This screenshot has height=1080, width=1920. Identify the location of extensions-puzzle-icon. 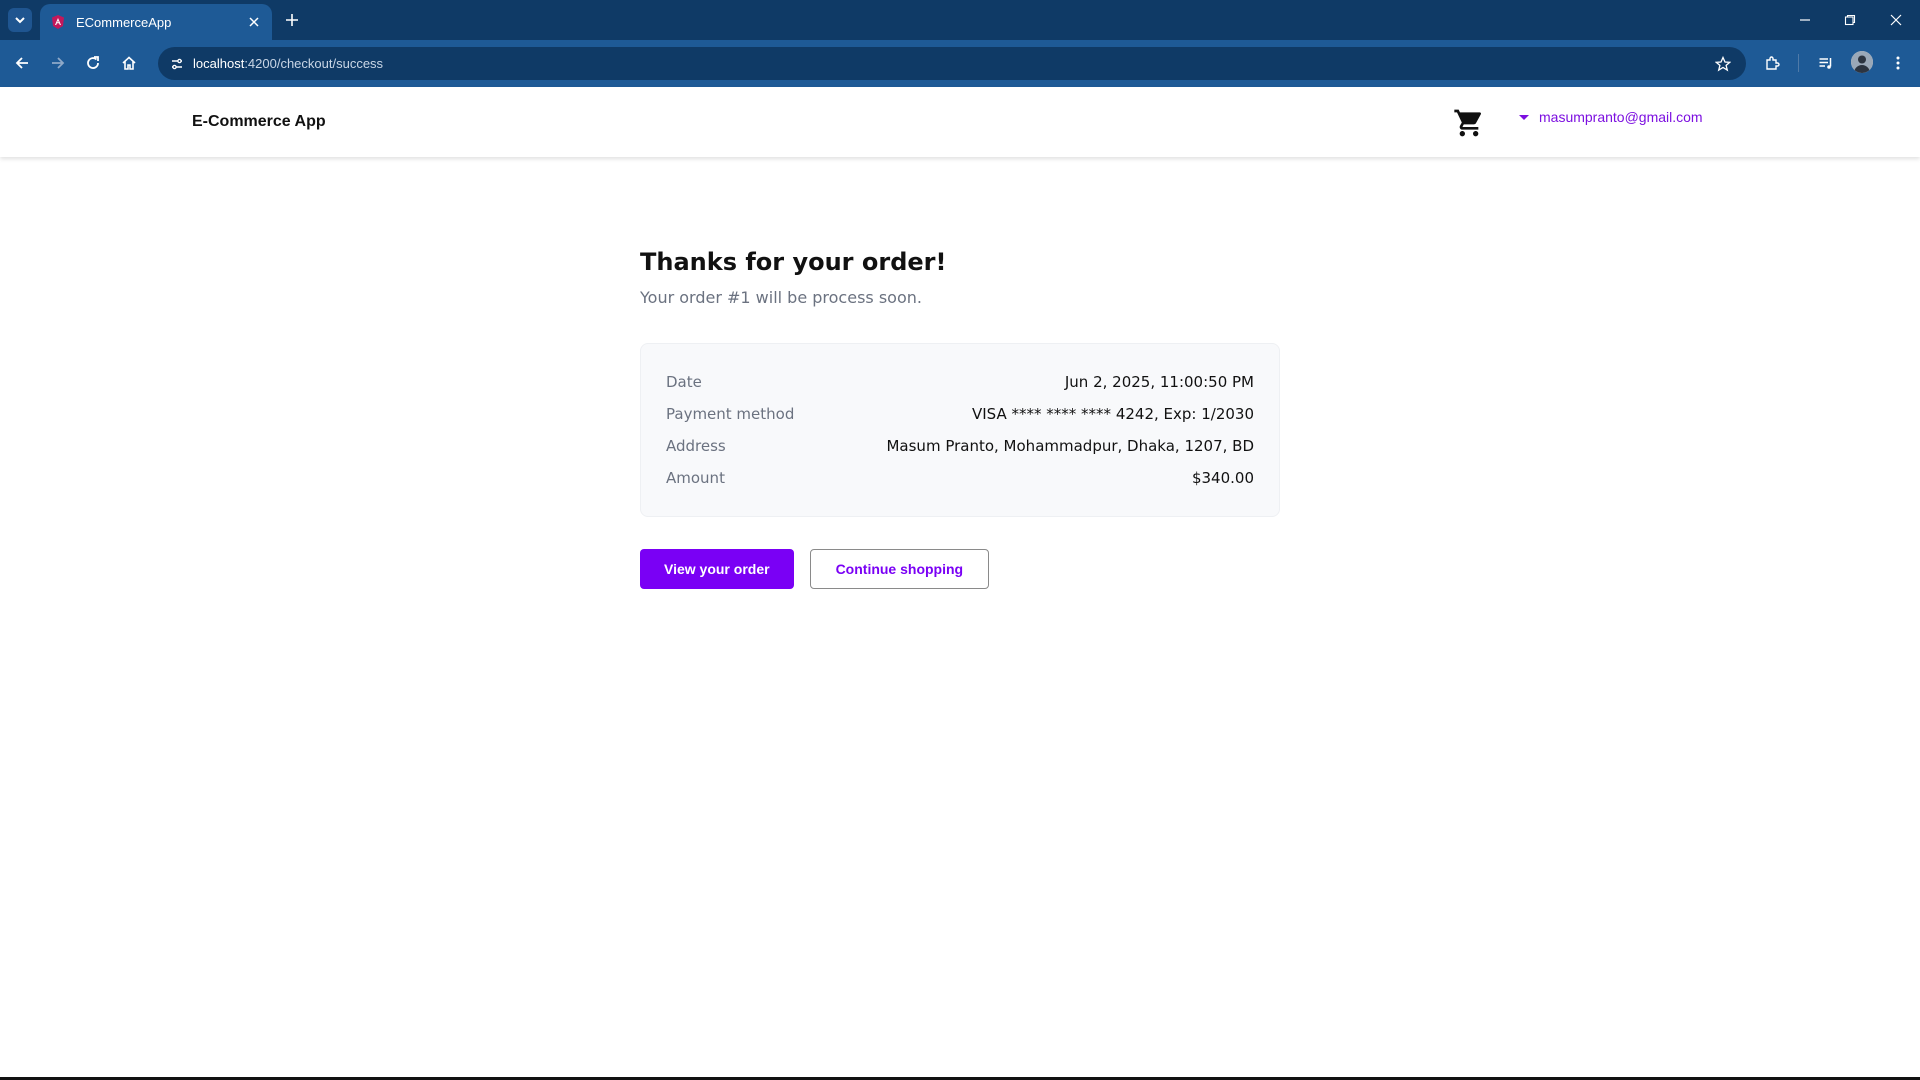
(1772, 63).